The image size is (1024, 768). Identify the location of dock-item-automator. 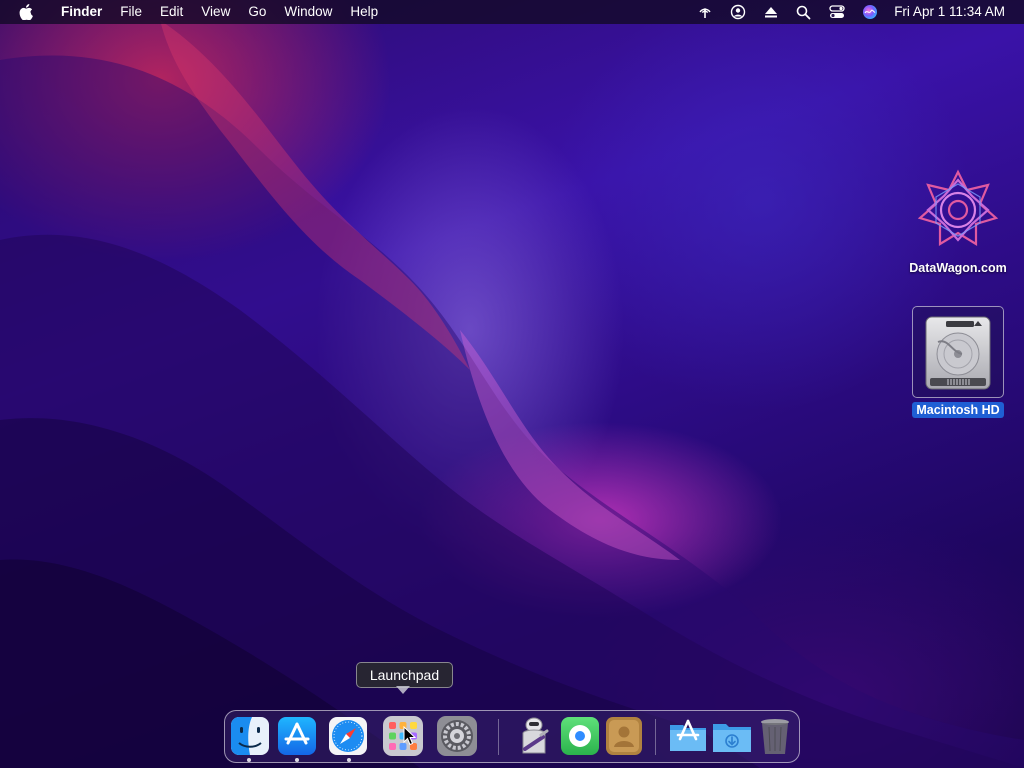
(534, 736).